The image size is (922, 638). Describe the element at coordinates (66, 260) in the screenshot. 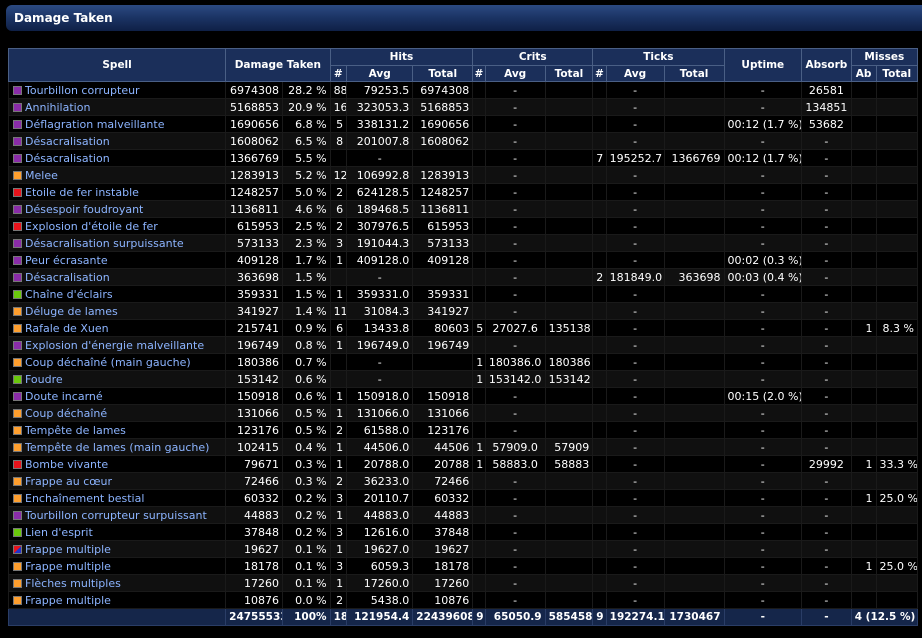

I see `spell-name: Peur écrasante` at that location.